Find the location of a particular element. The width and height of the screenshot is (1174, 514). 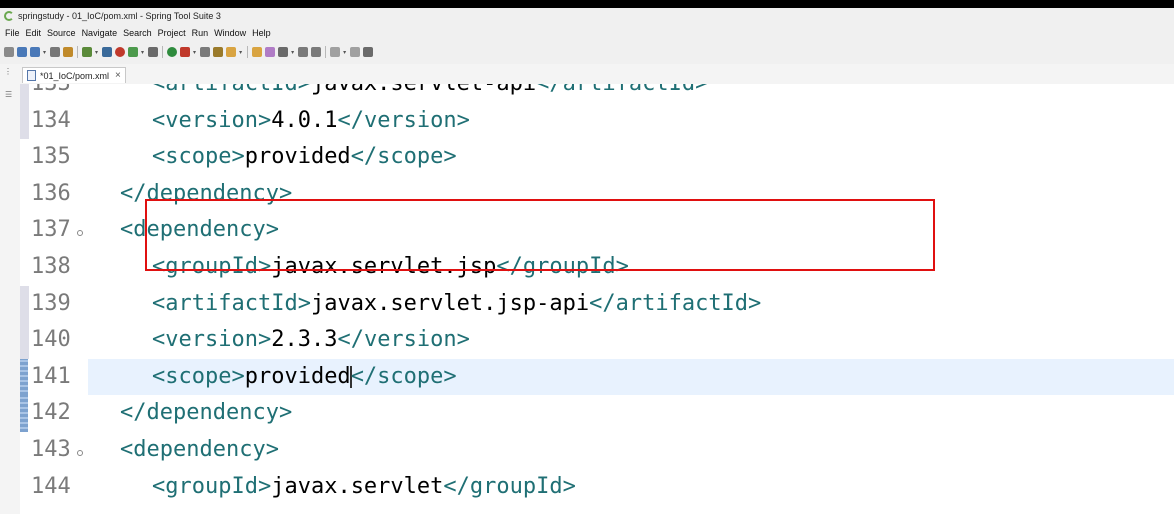

external-tools-icon is located at coordinates (205, 52).